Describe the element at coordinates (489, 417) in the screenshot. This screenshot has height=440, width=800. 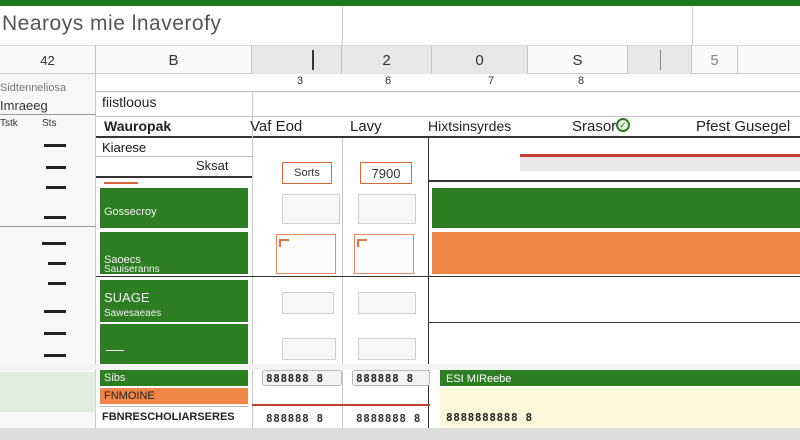
I see `digit-readout: 8888888888 8` at that location.